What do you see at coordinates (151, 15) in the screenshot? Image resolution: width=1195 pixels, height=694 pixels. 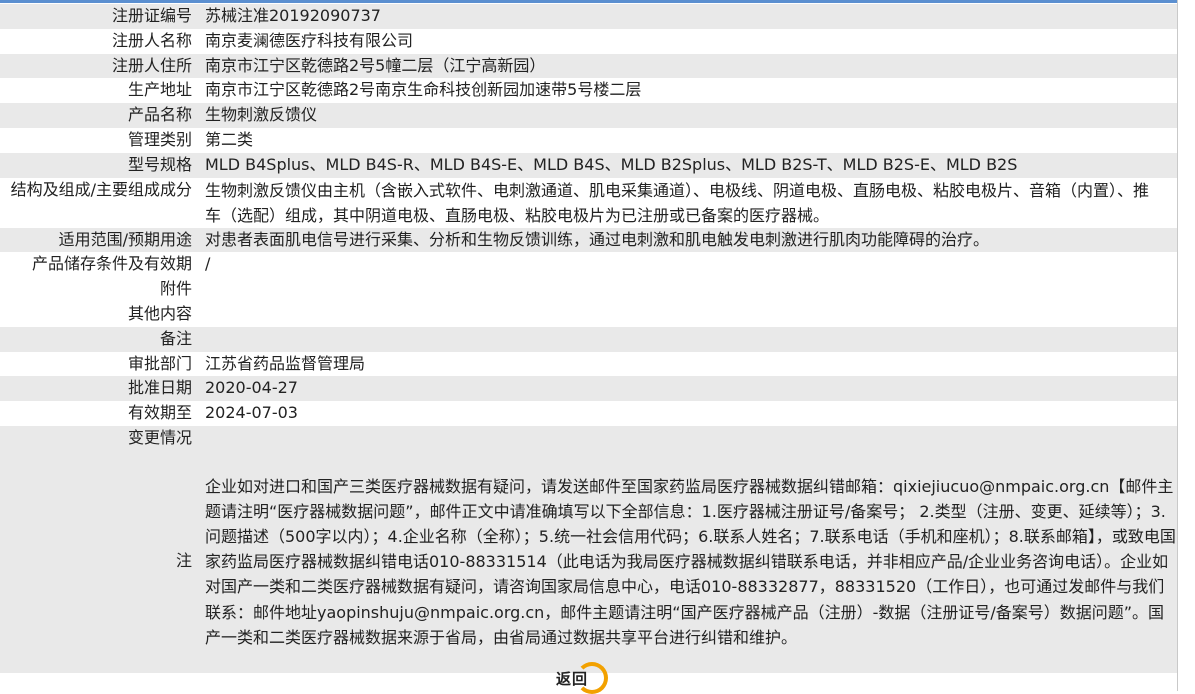 I see `label-registration-number: 注册证编号` at bounding box center [151, 15].